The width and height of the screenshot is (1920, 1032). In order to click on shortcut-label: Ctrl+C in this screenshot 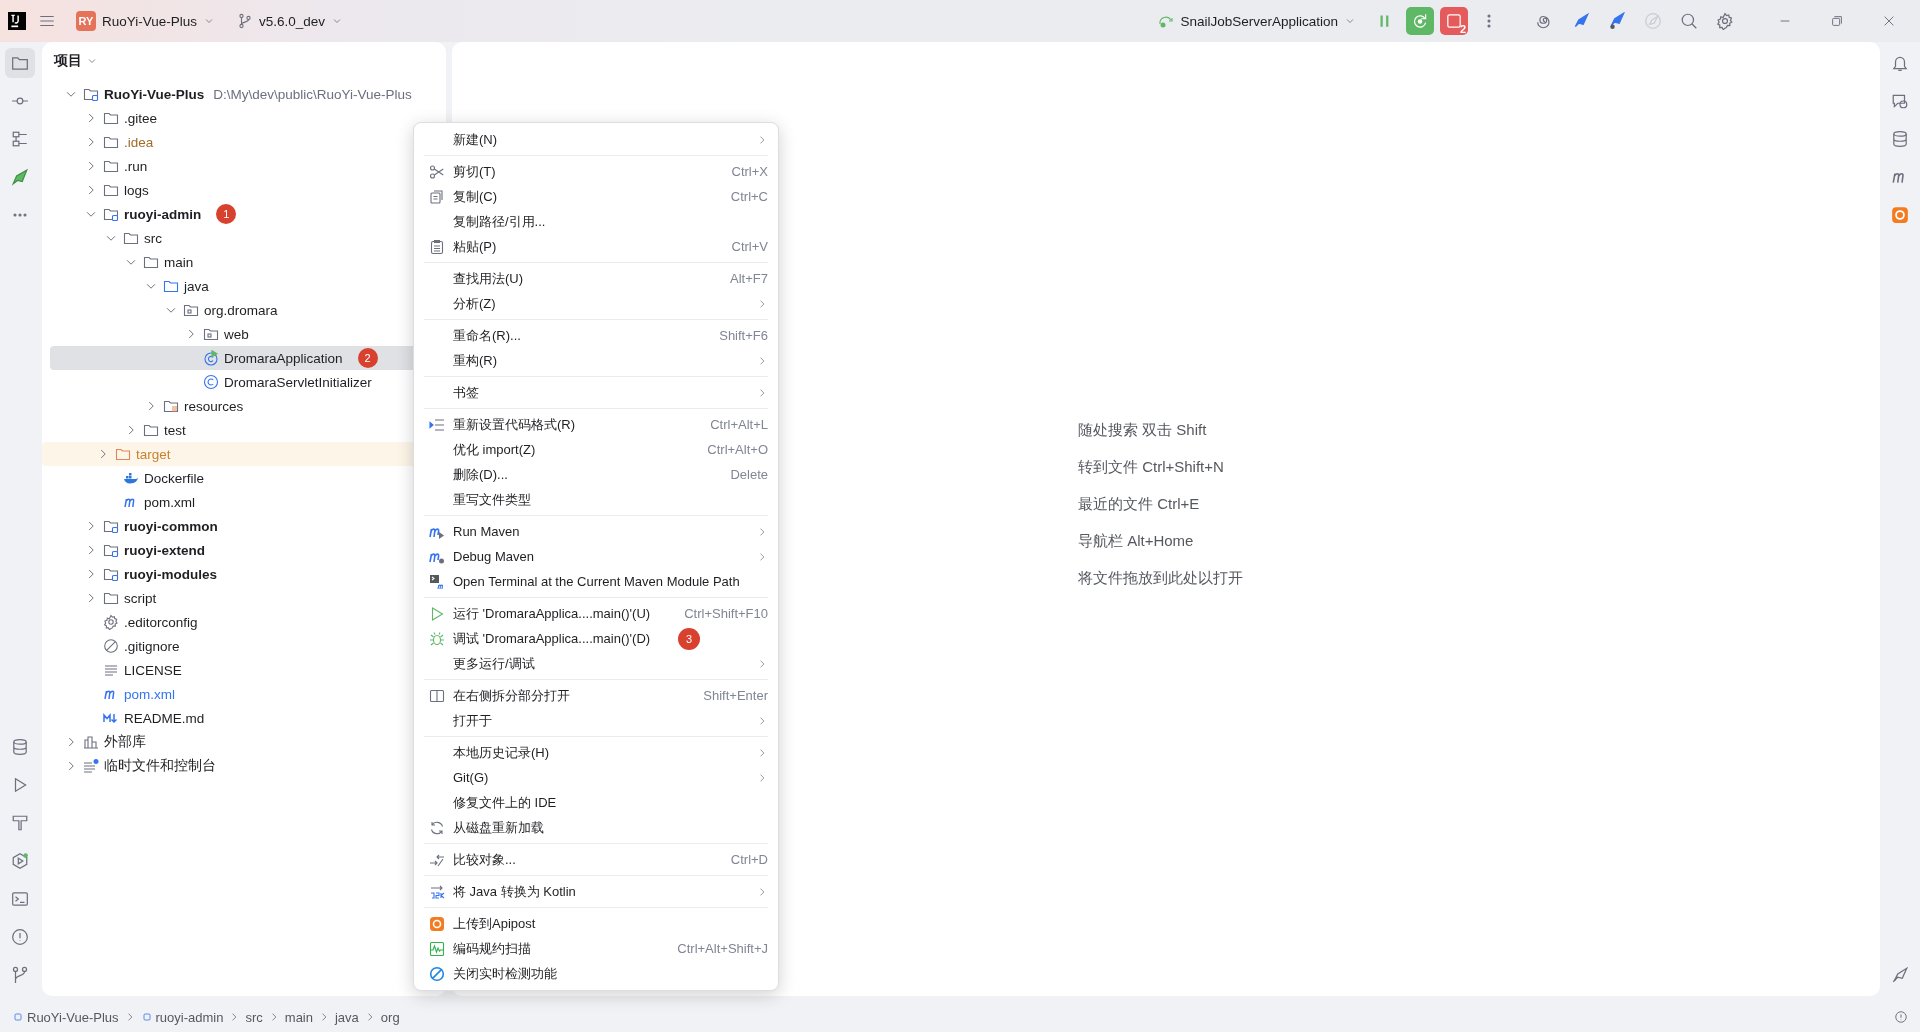, I will do `click(749, 196)`.